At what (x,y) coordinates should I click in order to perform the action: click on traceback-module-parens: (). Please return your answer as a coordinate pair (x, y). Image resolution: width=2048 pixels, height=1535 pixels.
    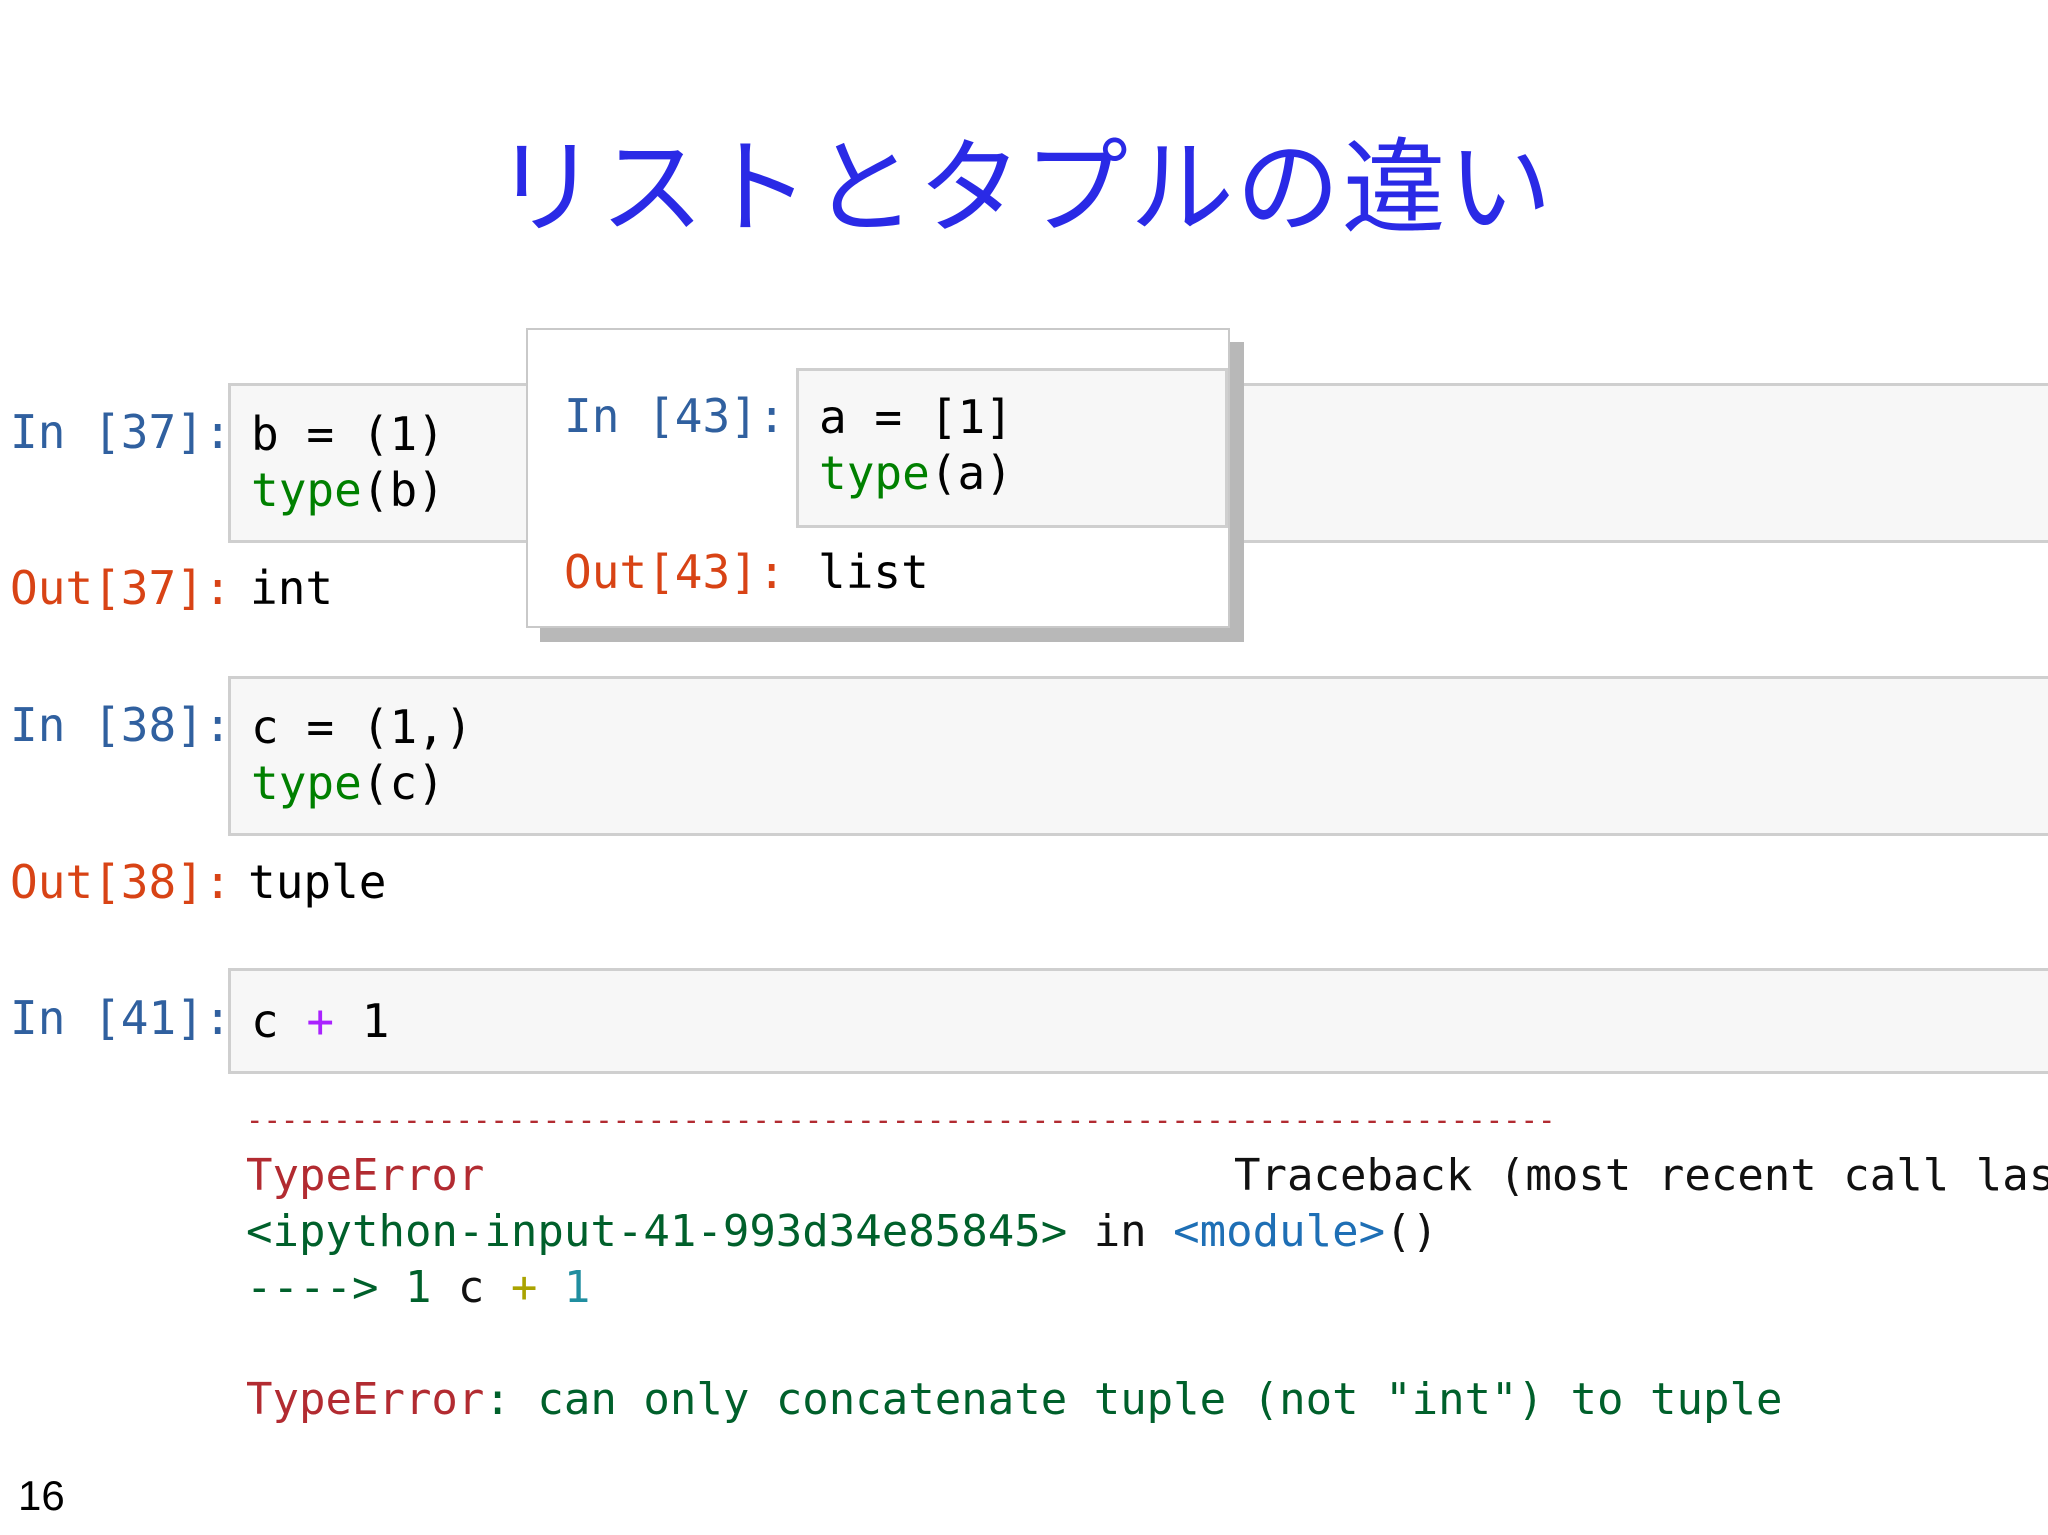
    Looking at the image, I should click on (1412, 1231).